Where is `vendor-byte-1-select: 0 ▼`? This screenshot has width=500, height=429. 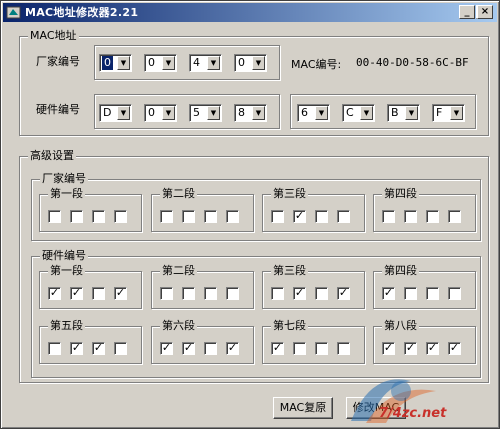
vendor-byte-1-select: 0 ▼ is located at coordinates (115, 63).